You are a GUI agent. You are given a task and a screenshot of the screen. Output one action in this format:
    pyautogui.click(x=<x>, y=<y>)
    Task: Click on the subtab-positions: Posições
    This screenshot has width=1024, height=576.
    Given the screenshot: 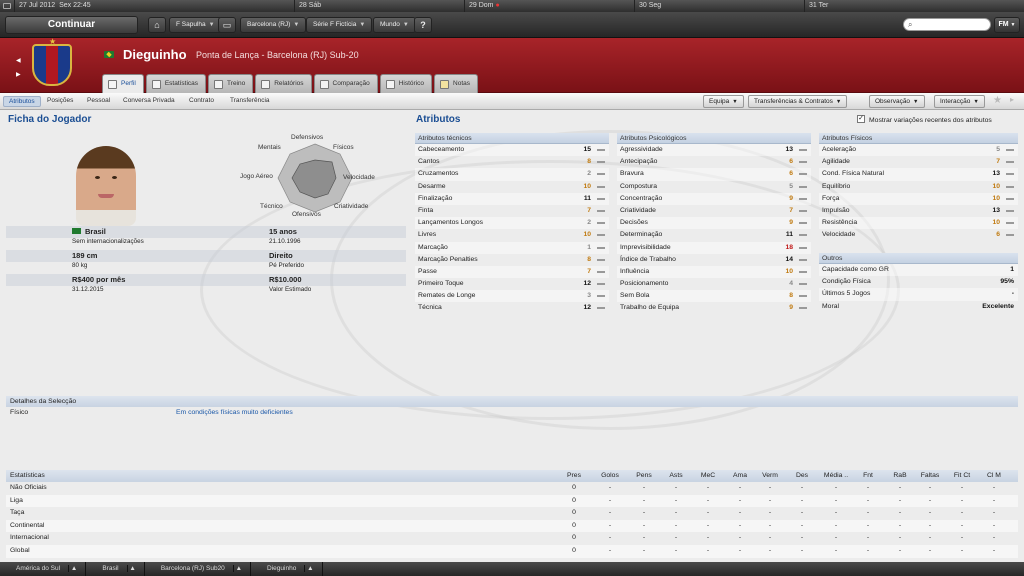 What is the action you would take?
    pyautogui.click(x=60, y=100)
    